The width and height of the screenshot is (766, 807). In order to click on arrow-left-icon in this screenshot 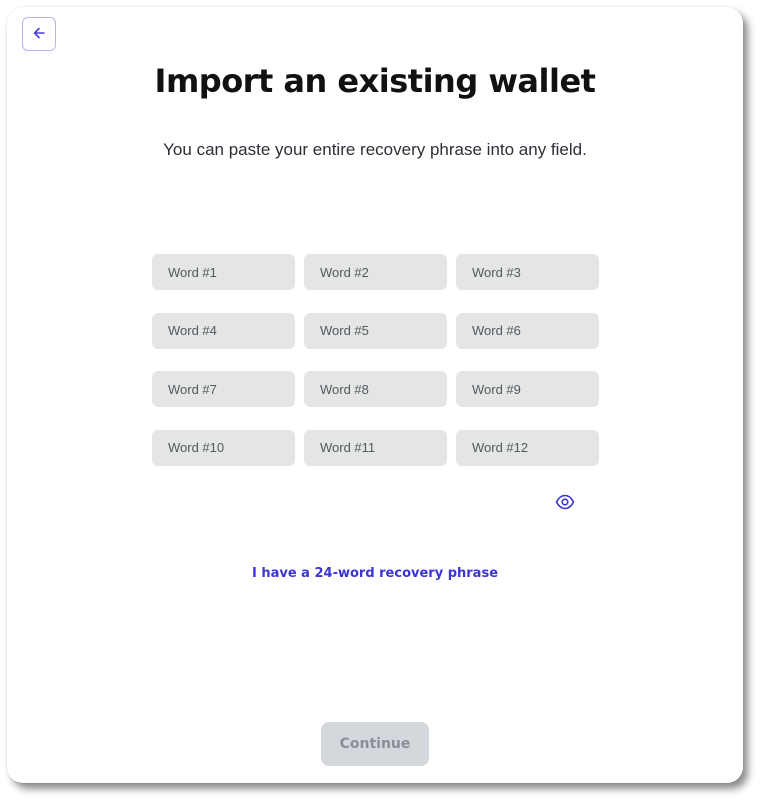, I will do `click(39, 34)`.